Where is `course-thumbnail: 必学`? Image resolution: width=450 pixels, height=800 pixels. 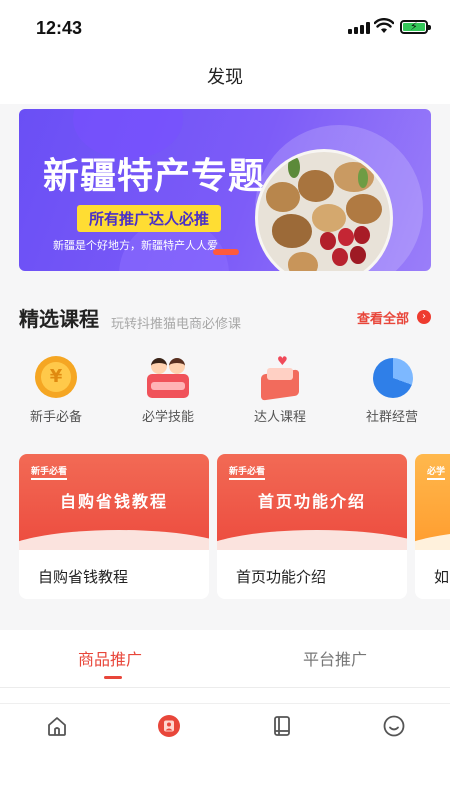 course-thumbnail: 必学 is located at coordinates (432, 502).